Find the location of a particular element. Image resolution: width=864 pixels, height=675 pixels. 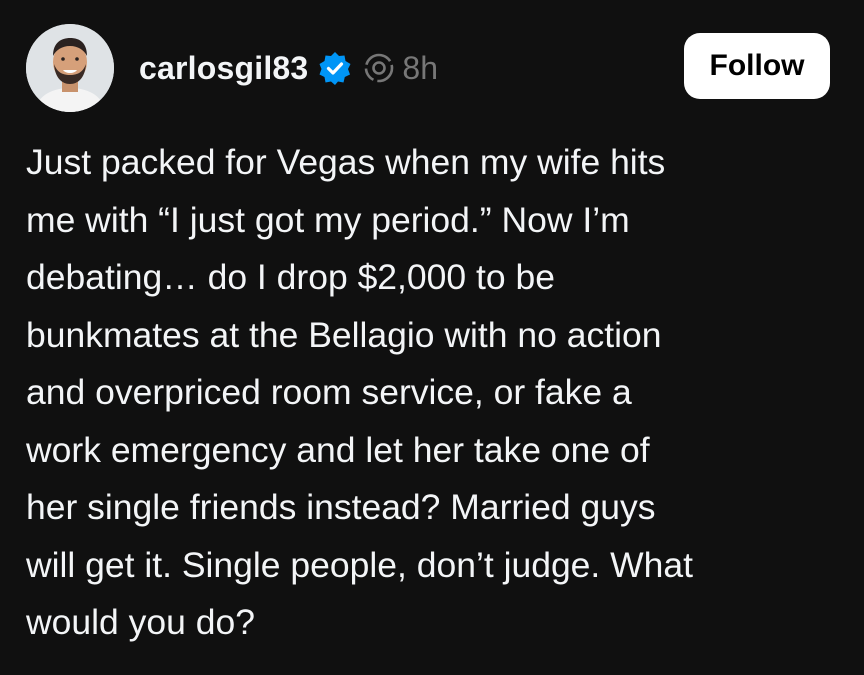

post-text-line: me with “I just got my period.” Now I’m is located at coordinates (328, 219).